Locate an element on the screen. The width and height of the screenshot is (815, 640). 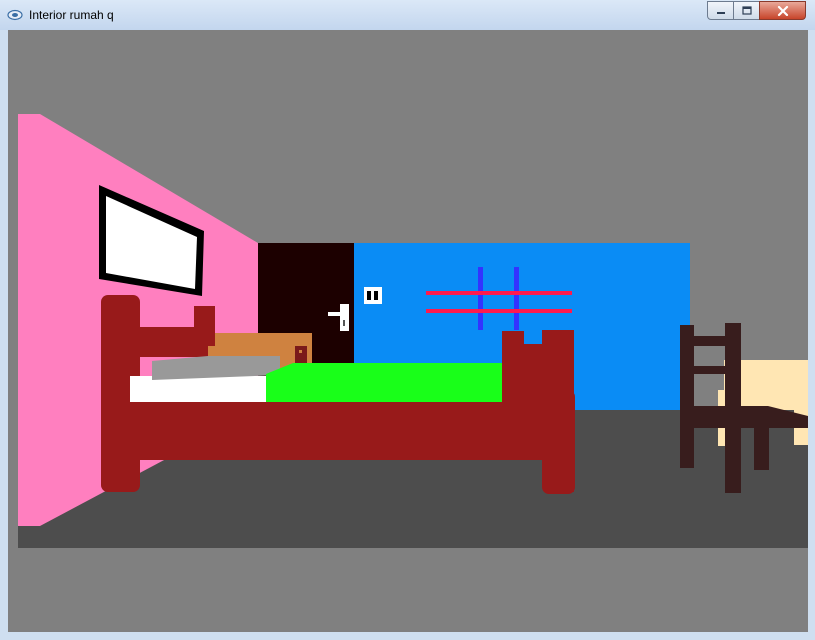
maximize-button is located at coordinates (746, 10).